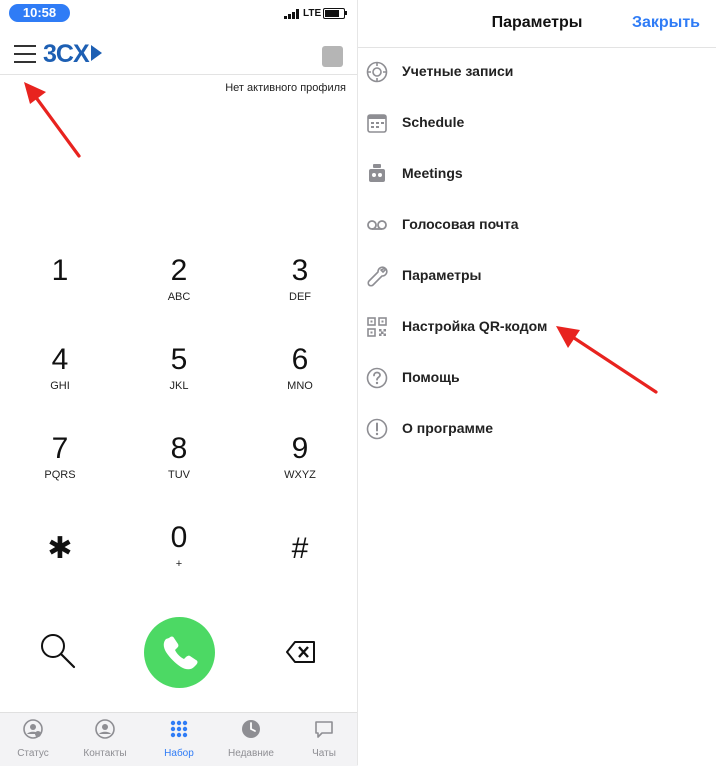  What do you see at coordinates (25, 55) in the screenshot?
I see `menu-button` at bounding box center [25, 55].